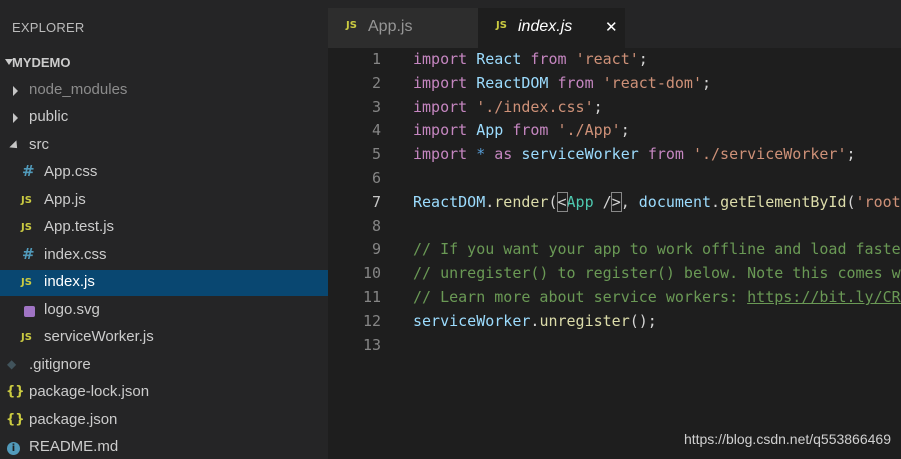 This screenshot has height=459, width=901. What do you see at coordinates (584, 320) in the screenshot?
I see `code-token: unregister` at bounding box center [584, 320].